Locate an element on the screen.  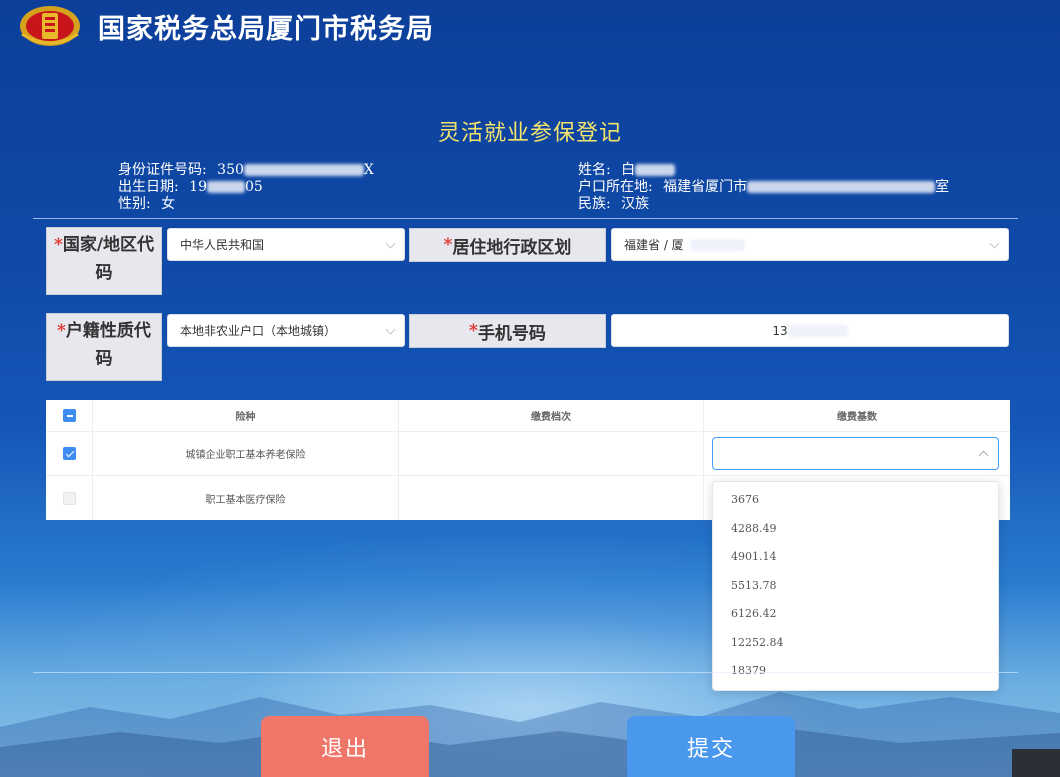
table-header-row: 险种 缴费档次 缴费基数 is located at coordinates (528, 416).